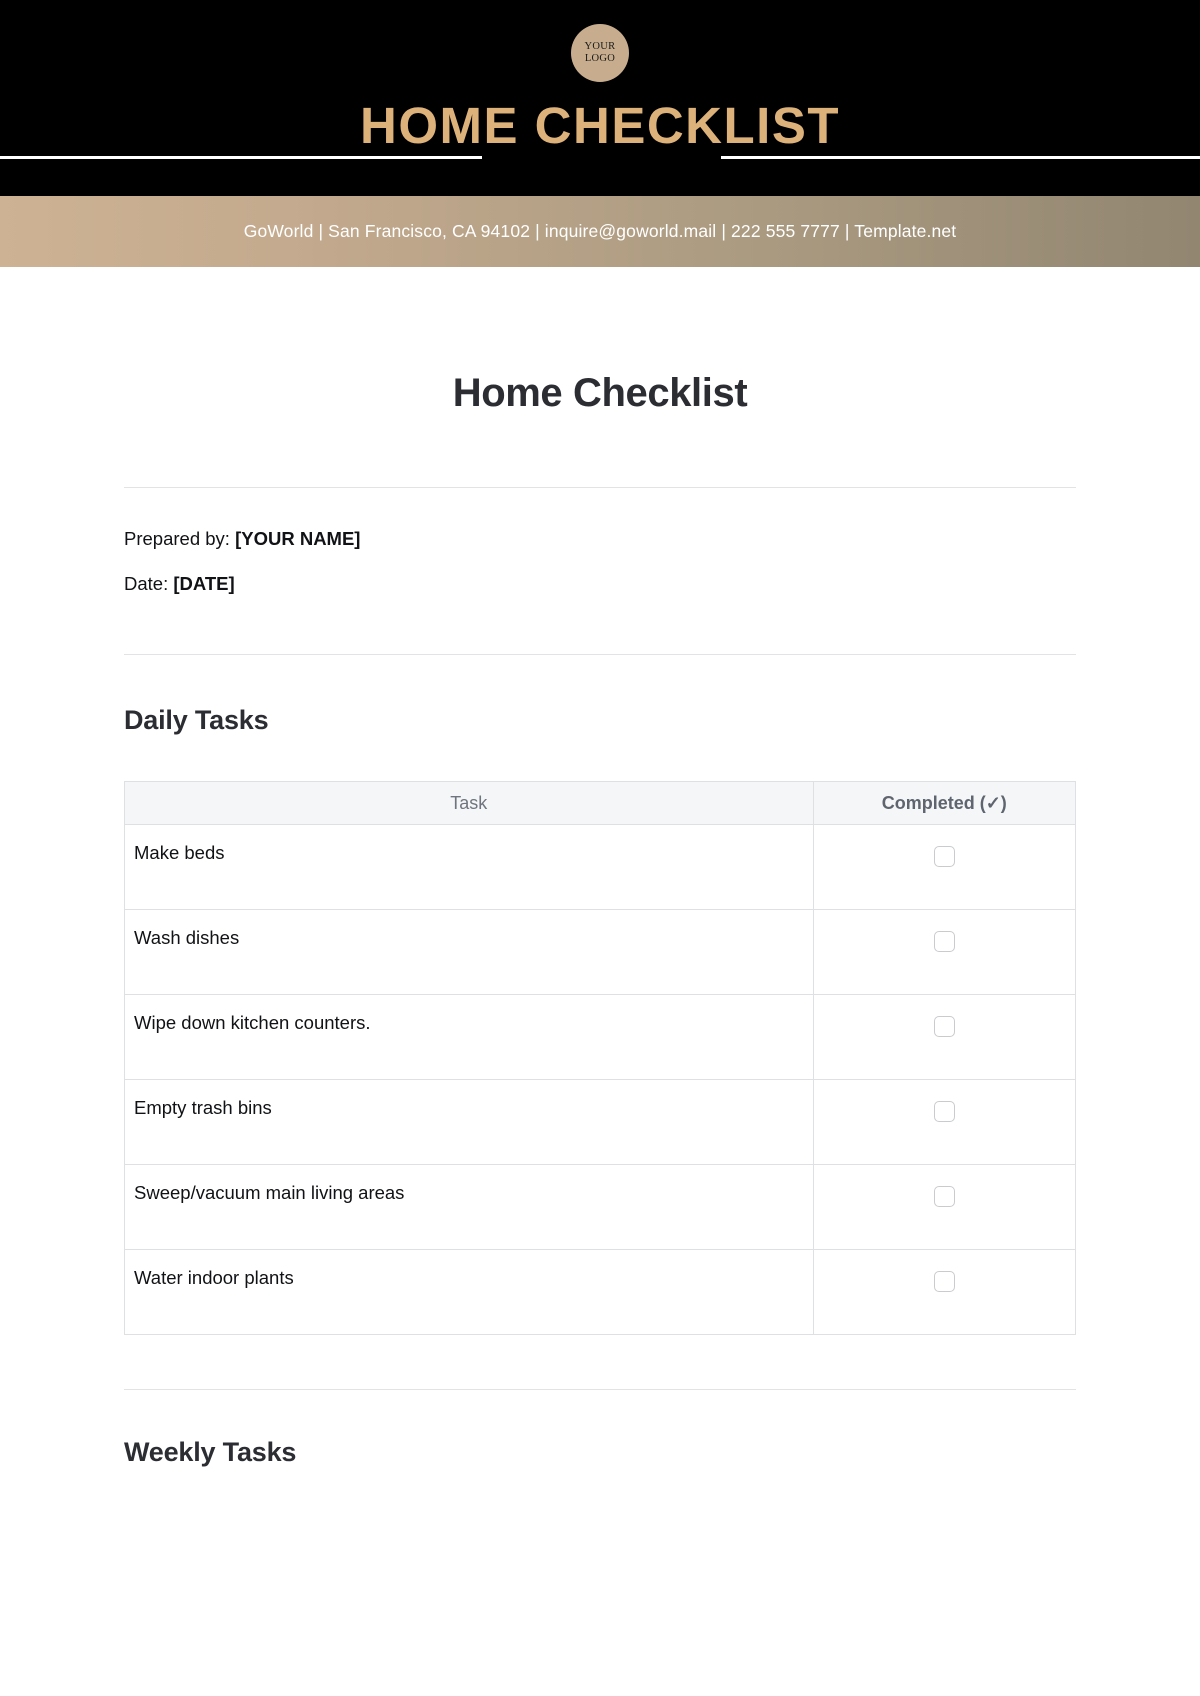  Describe the element at coordinates (196, 720) in the screenshot. I see `section-heading-daily-tasks: Daily Tasks` at that location.